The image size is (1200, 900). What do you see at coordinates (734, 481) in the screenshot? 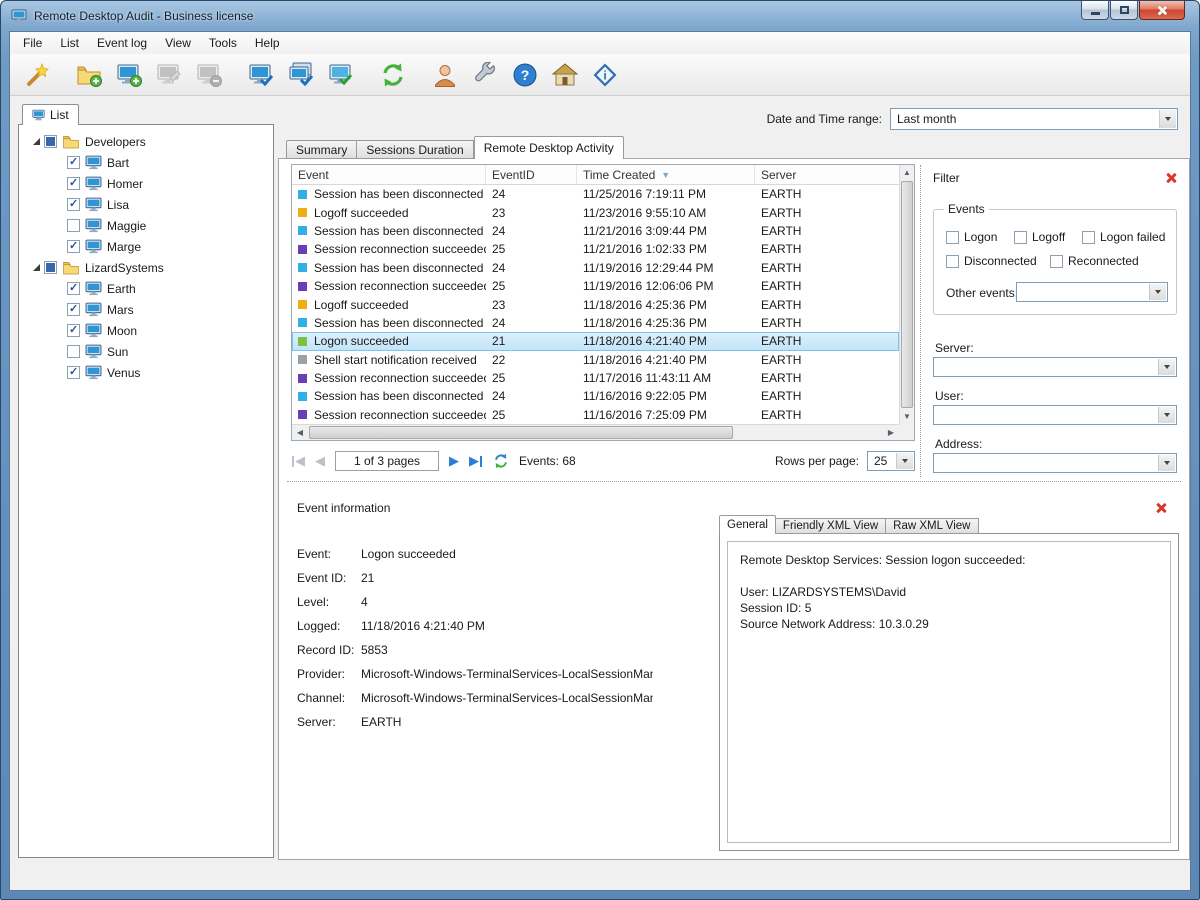
I see `horizontal-splitter` at bounding box center [734, 481].